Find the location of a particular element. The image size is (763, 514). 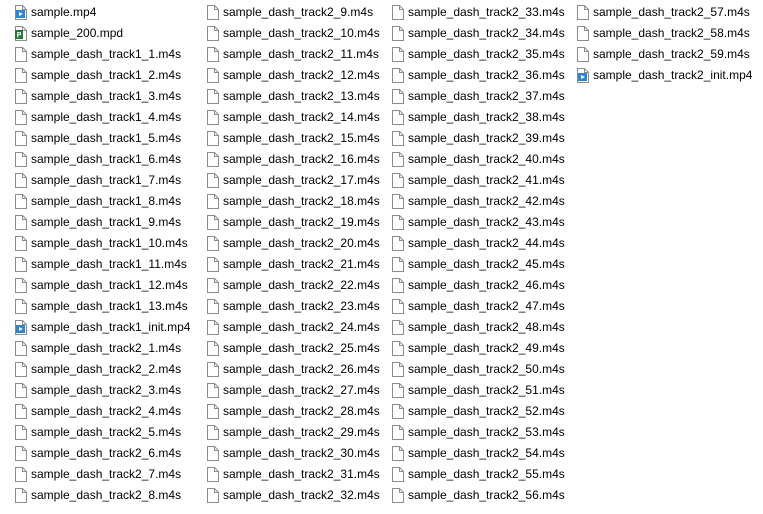

file-item: sample_dash_track2_57.m4s is located at coordinates (665, 12).